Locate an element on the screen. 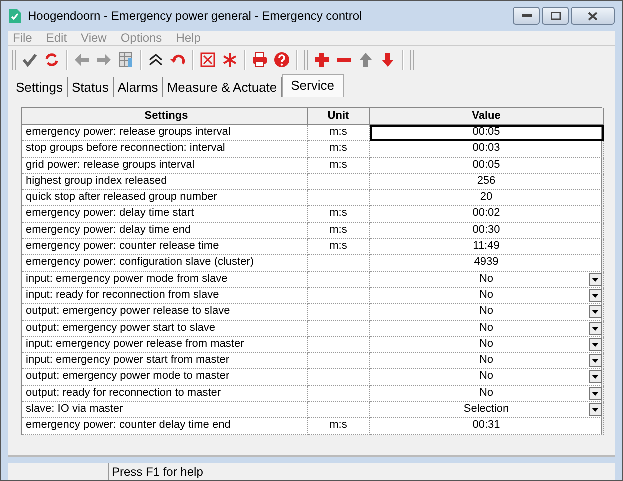 The height and width of the screenshot is (481, 623). table-cell: input: emergency power release from master is located at coordinates (165, 345).